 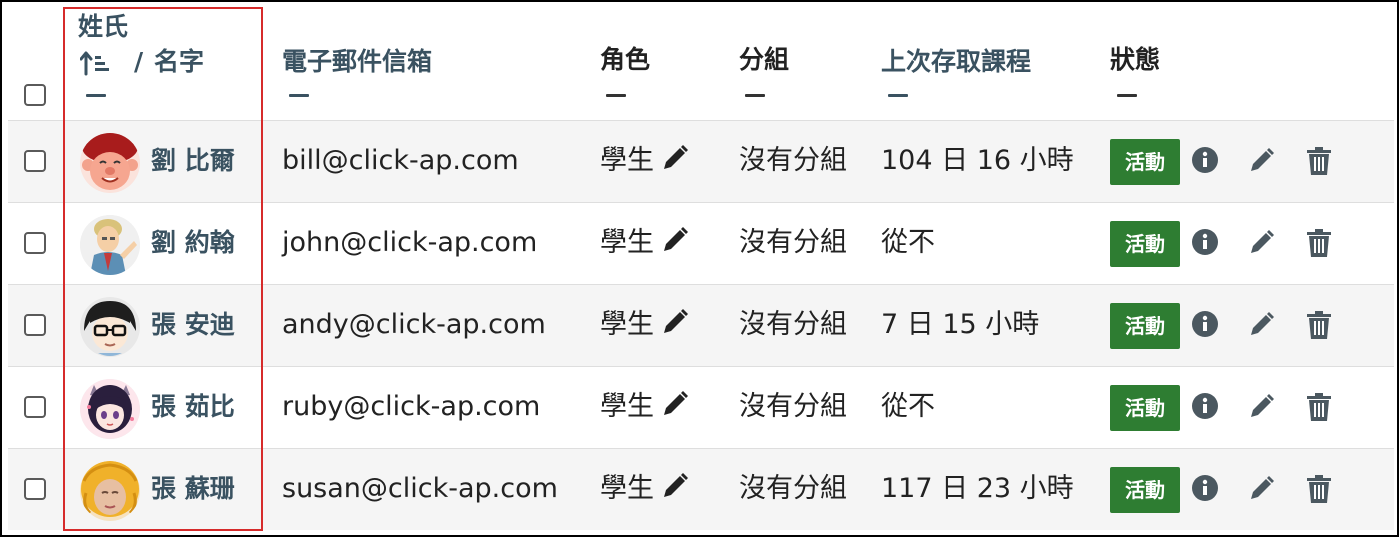 I want to click on header-status: 狀態, so click(x=1135, y=59).